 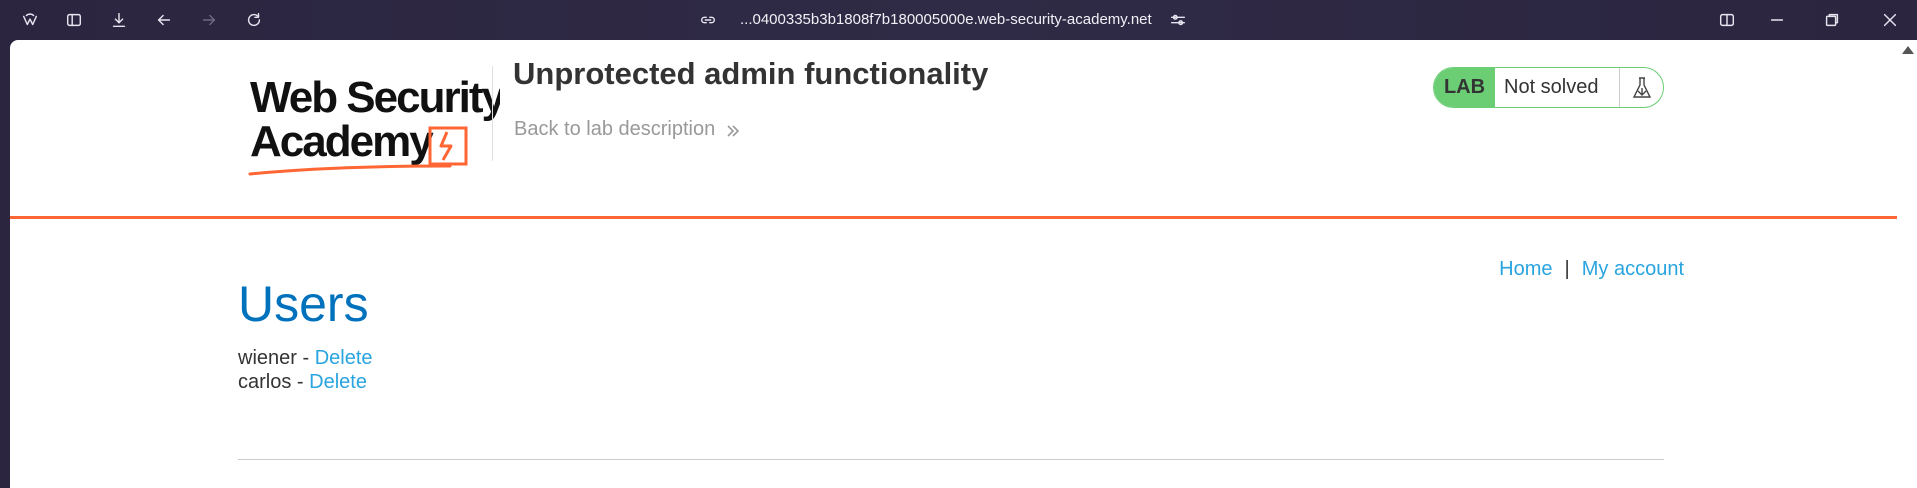 I want to click on double-chevron-right-icon, so click(x=733, y=130).